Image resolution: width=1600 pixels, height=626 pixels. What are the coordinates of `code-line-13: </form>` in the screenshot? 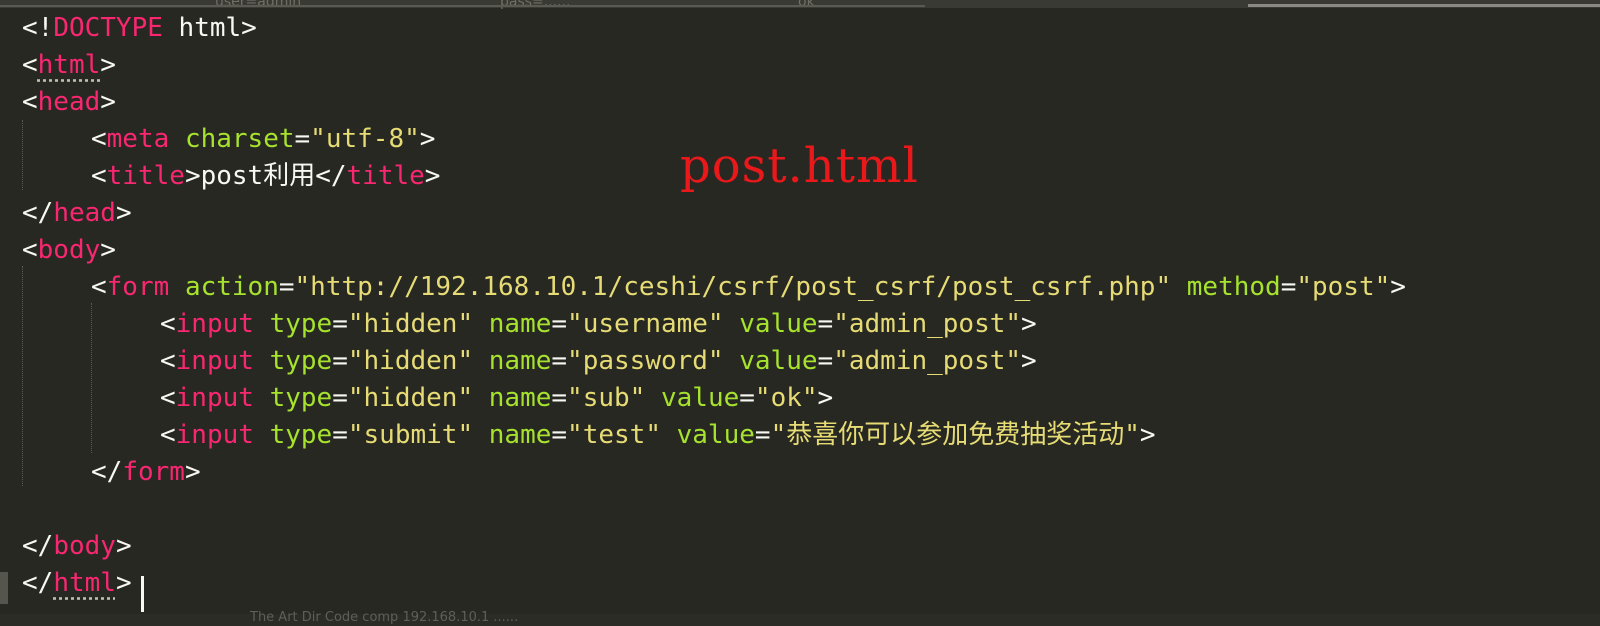 It's located at (146, 472).